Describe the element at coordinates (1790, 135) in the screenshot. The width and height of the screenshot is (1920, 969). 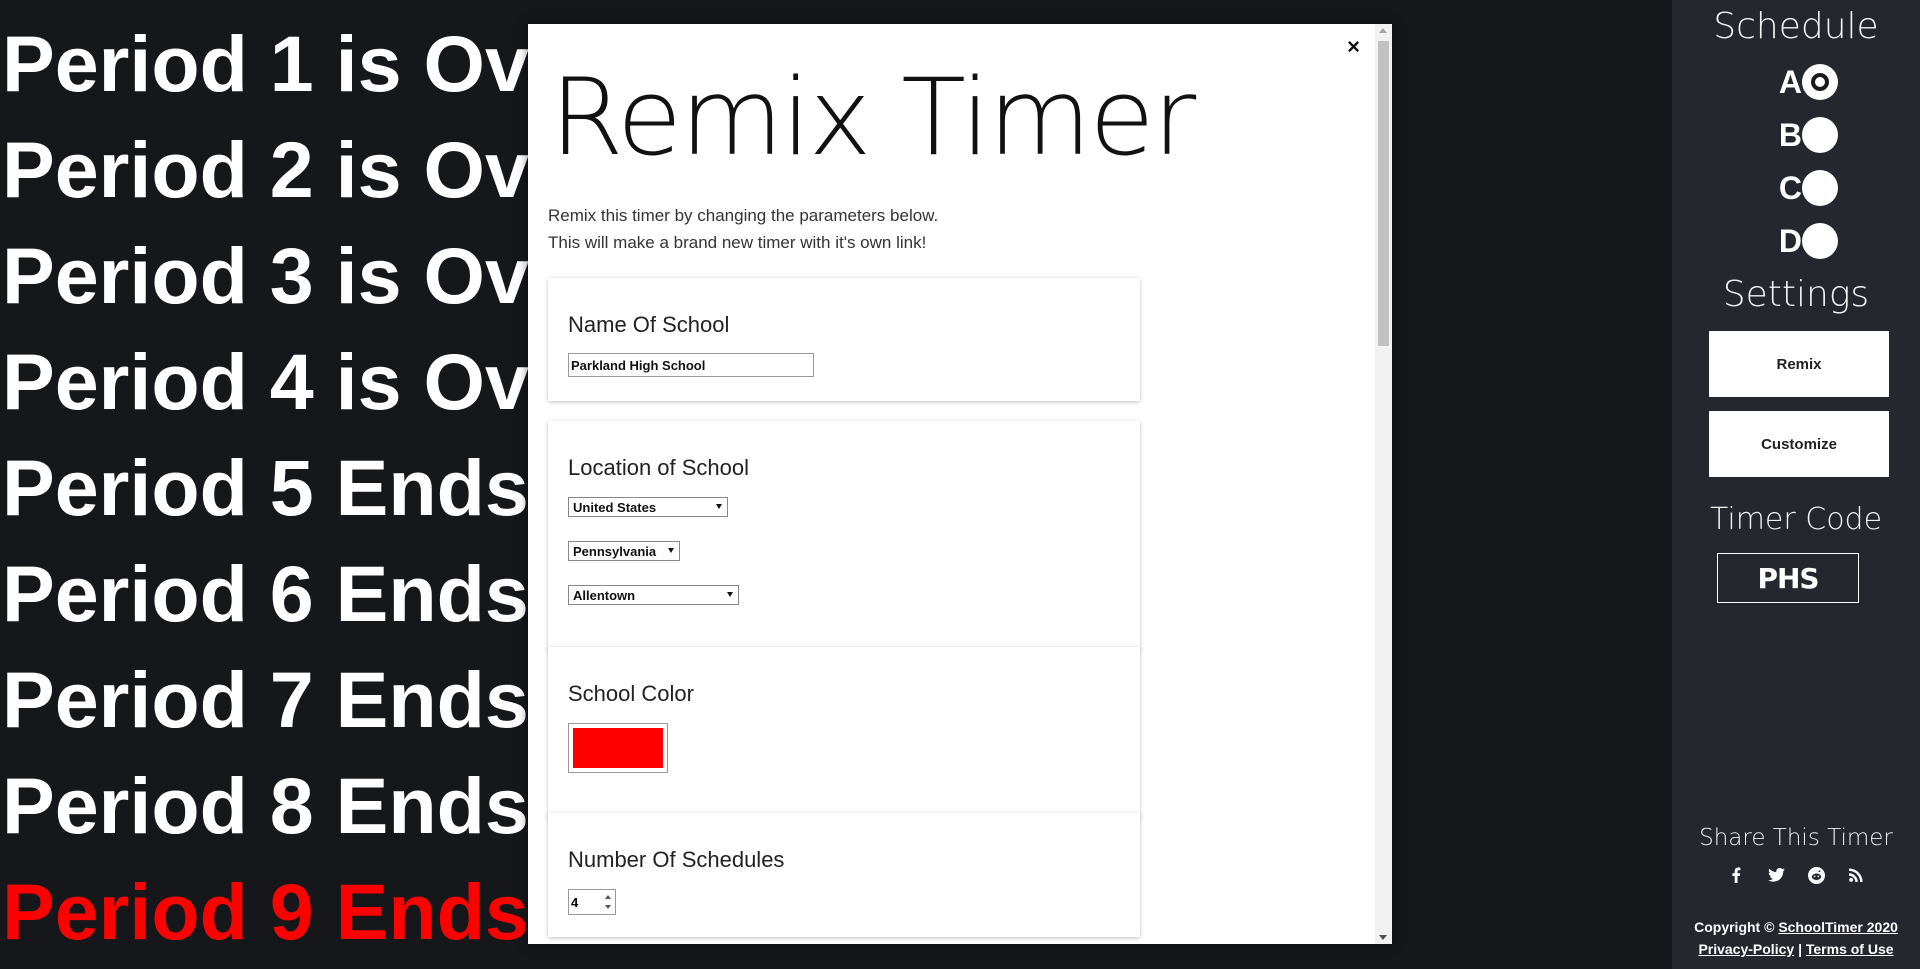
I see `schedule-letter: B` at that location.